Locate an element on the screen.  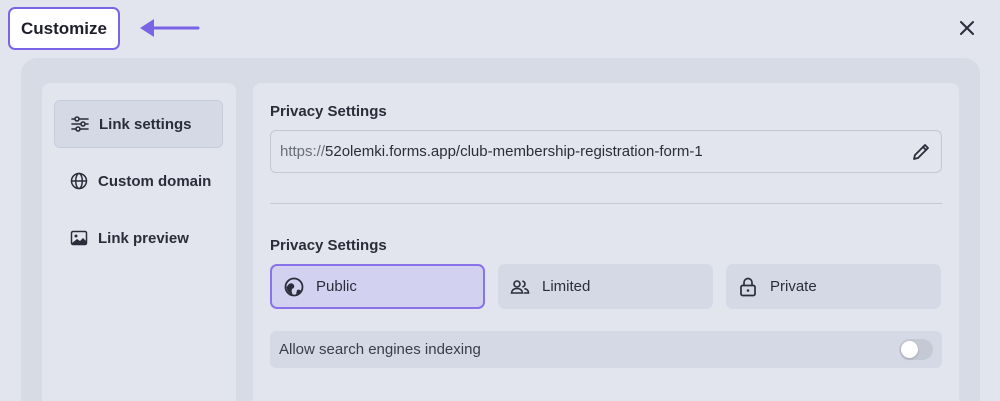
privacy-option-private: Private is located at coordinates (833, 286).